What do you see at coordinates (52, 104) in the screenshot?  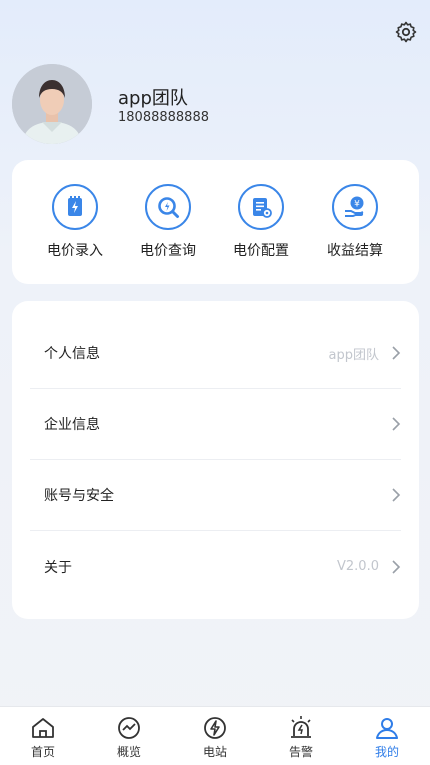 I see `avatar` at bounding box center [52, 104].